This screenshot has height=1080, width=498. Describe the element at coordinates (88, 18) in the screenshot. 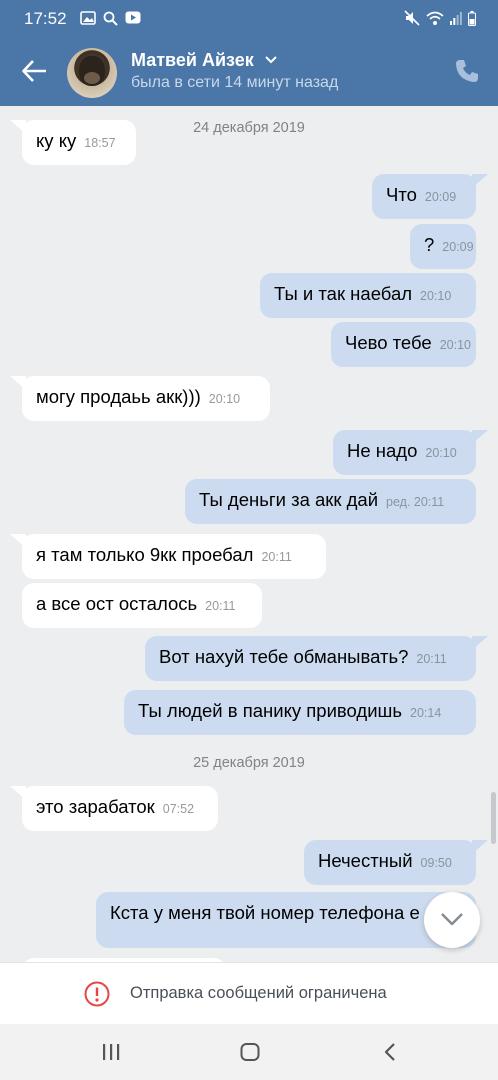

I see `gallery-icon` at that location.